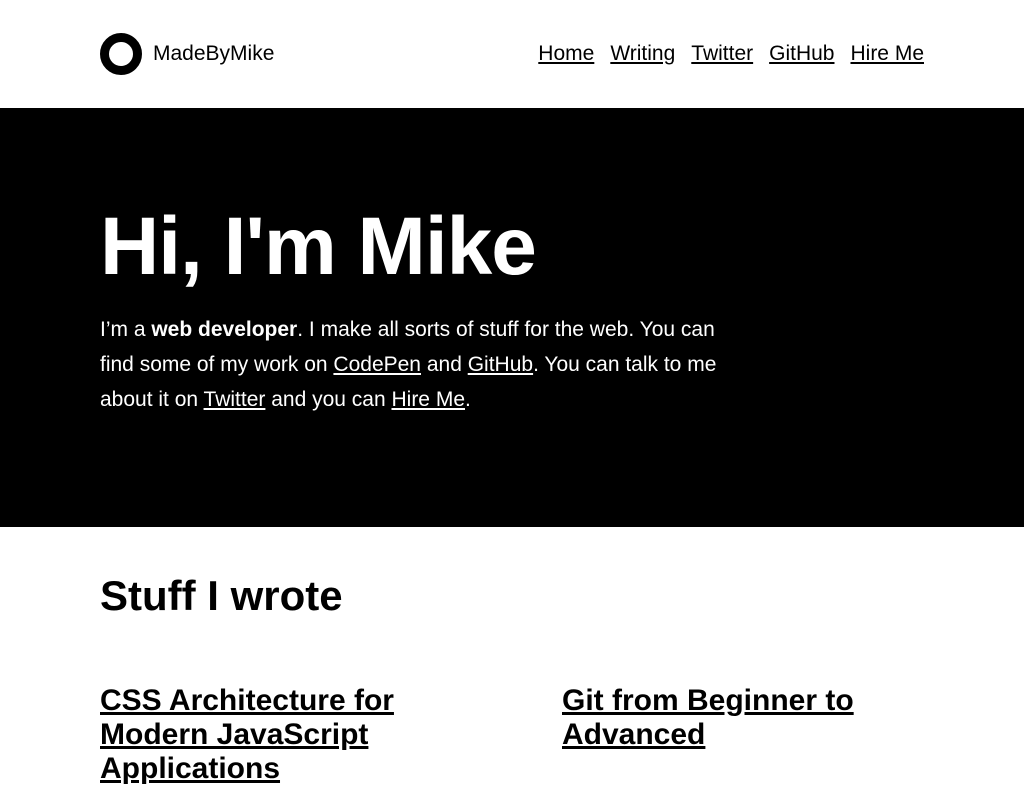  Describe the element at coordinates (566, 54) in the screenshot. I see `nav-home: Home` at that location.